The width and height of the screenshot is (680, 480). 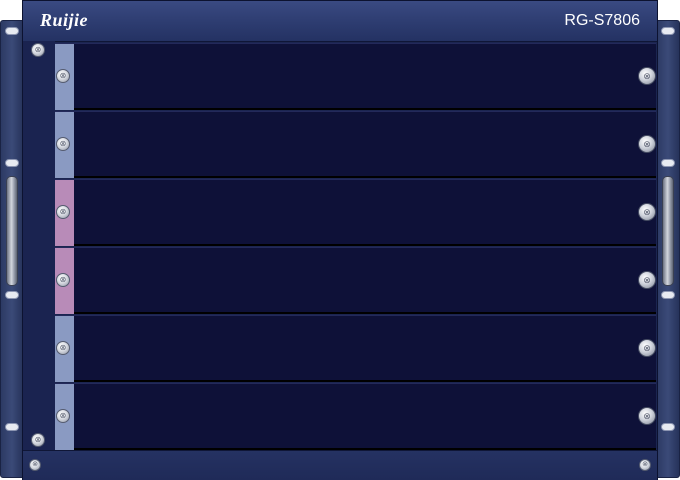 What do you see at coordinates (39, 245) in the screenshot?
I see `left-rail` at bounding box center [39, 245].